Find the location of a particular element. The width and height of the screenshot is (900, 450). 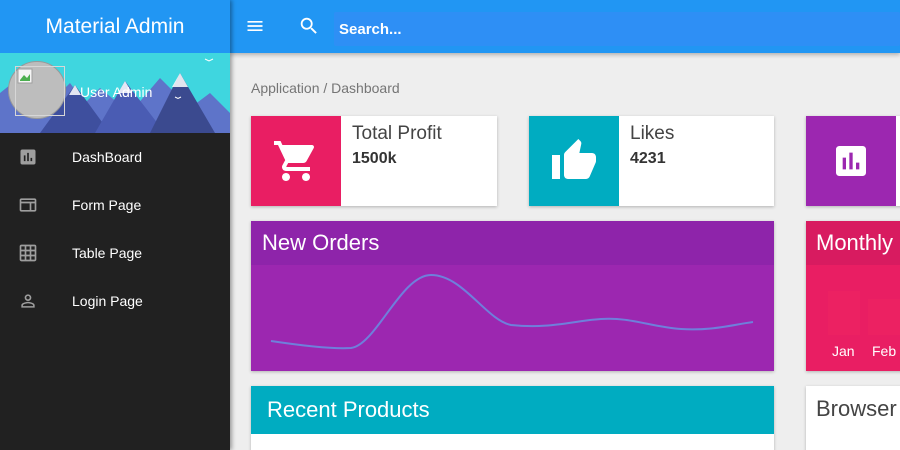

new-orders-line-chart is located at coordinates (512, 311).